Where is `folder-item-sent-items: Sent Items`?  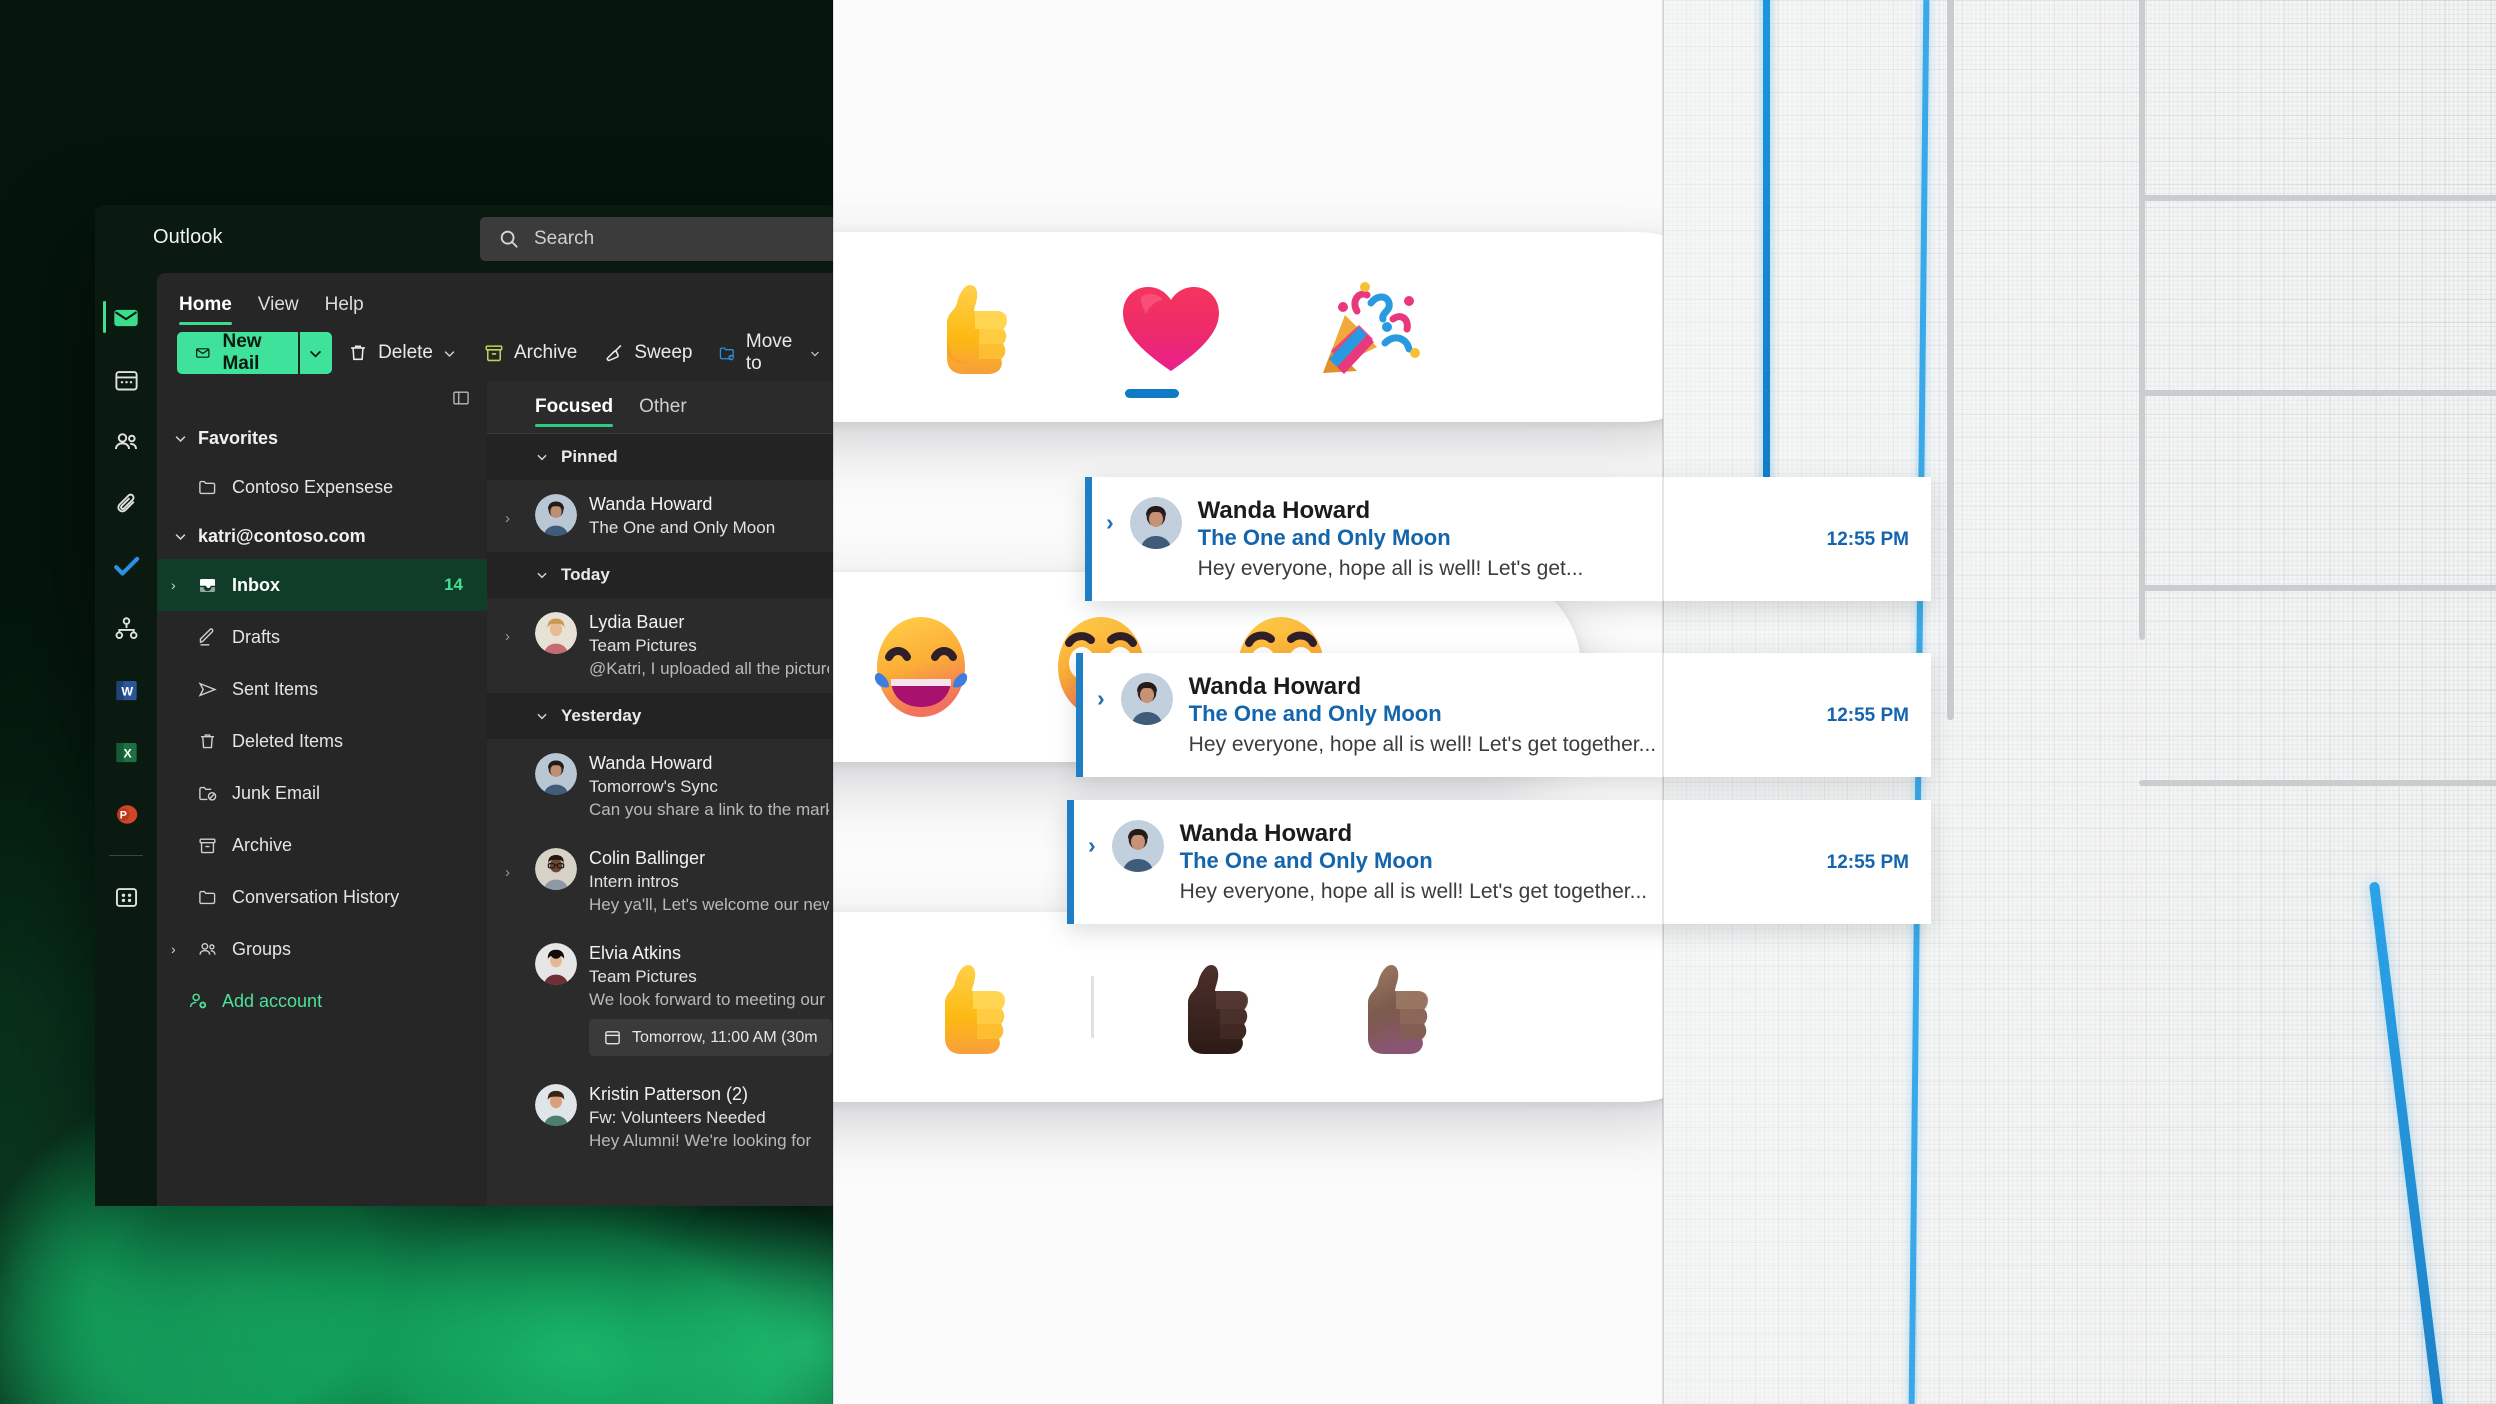 folder-item-sent-items: Sent Items is located at coordinates (322, 689).